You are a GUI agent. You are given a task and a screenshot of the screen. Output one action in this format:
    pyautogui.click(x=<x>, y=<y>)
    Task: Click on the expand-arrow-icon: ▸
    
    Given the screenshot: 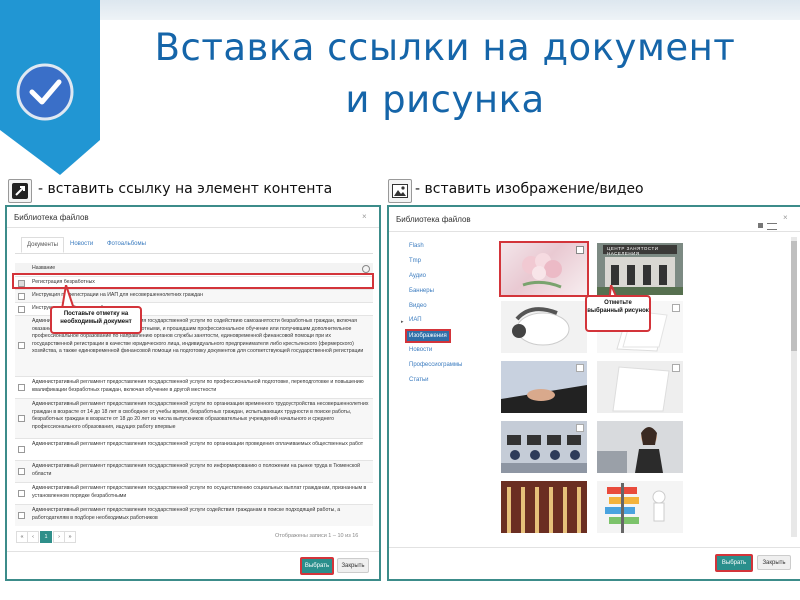 What is the action you would take?
    pyautogui.click(x=402, y=322)
    